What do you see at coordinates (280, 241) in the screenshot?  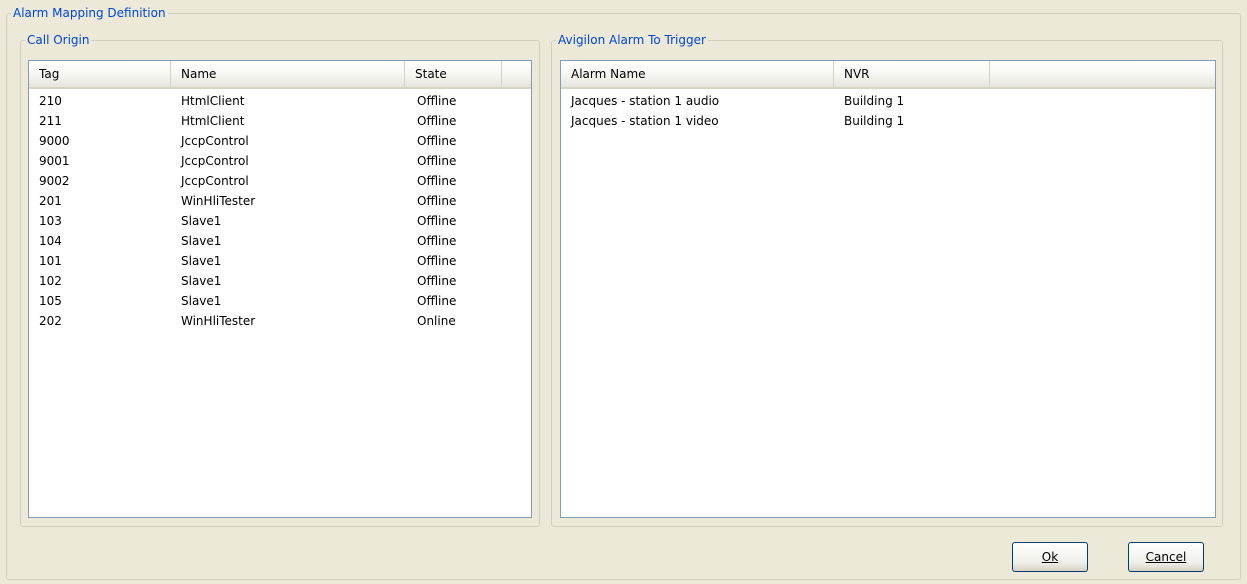 I see `call-origin-row: 104 Slave1 Offline` at bounding box center [280, 241].